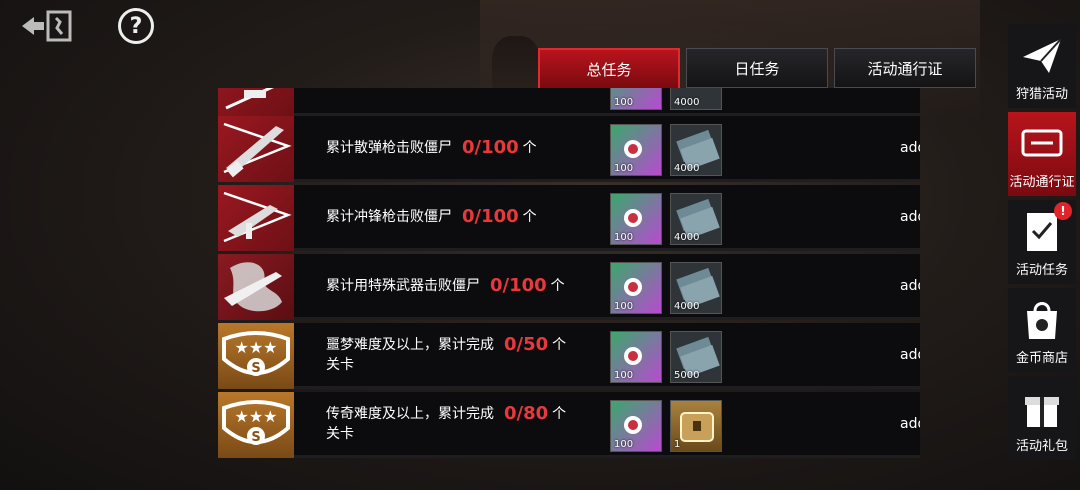 The image size is (1080, 490). I want to click on cash-reward: 5000, so click(696, 357).